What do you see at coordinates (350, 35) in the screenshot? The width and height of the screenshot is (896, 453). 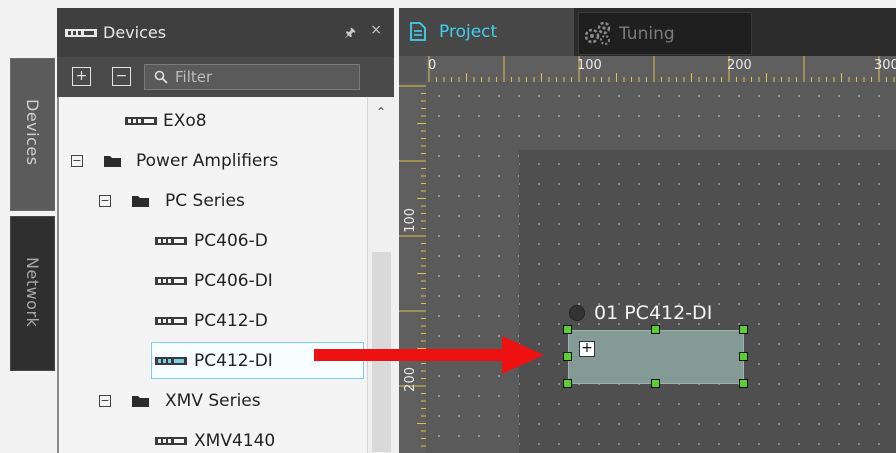 I see `pin-icon: 🖈` at bounding box center [350, 35].